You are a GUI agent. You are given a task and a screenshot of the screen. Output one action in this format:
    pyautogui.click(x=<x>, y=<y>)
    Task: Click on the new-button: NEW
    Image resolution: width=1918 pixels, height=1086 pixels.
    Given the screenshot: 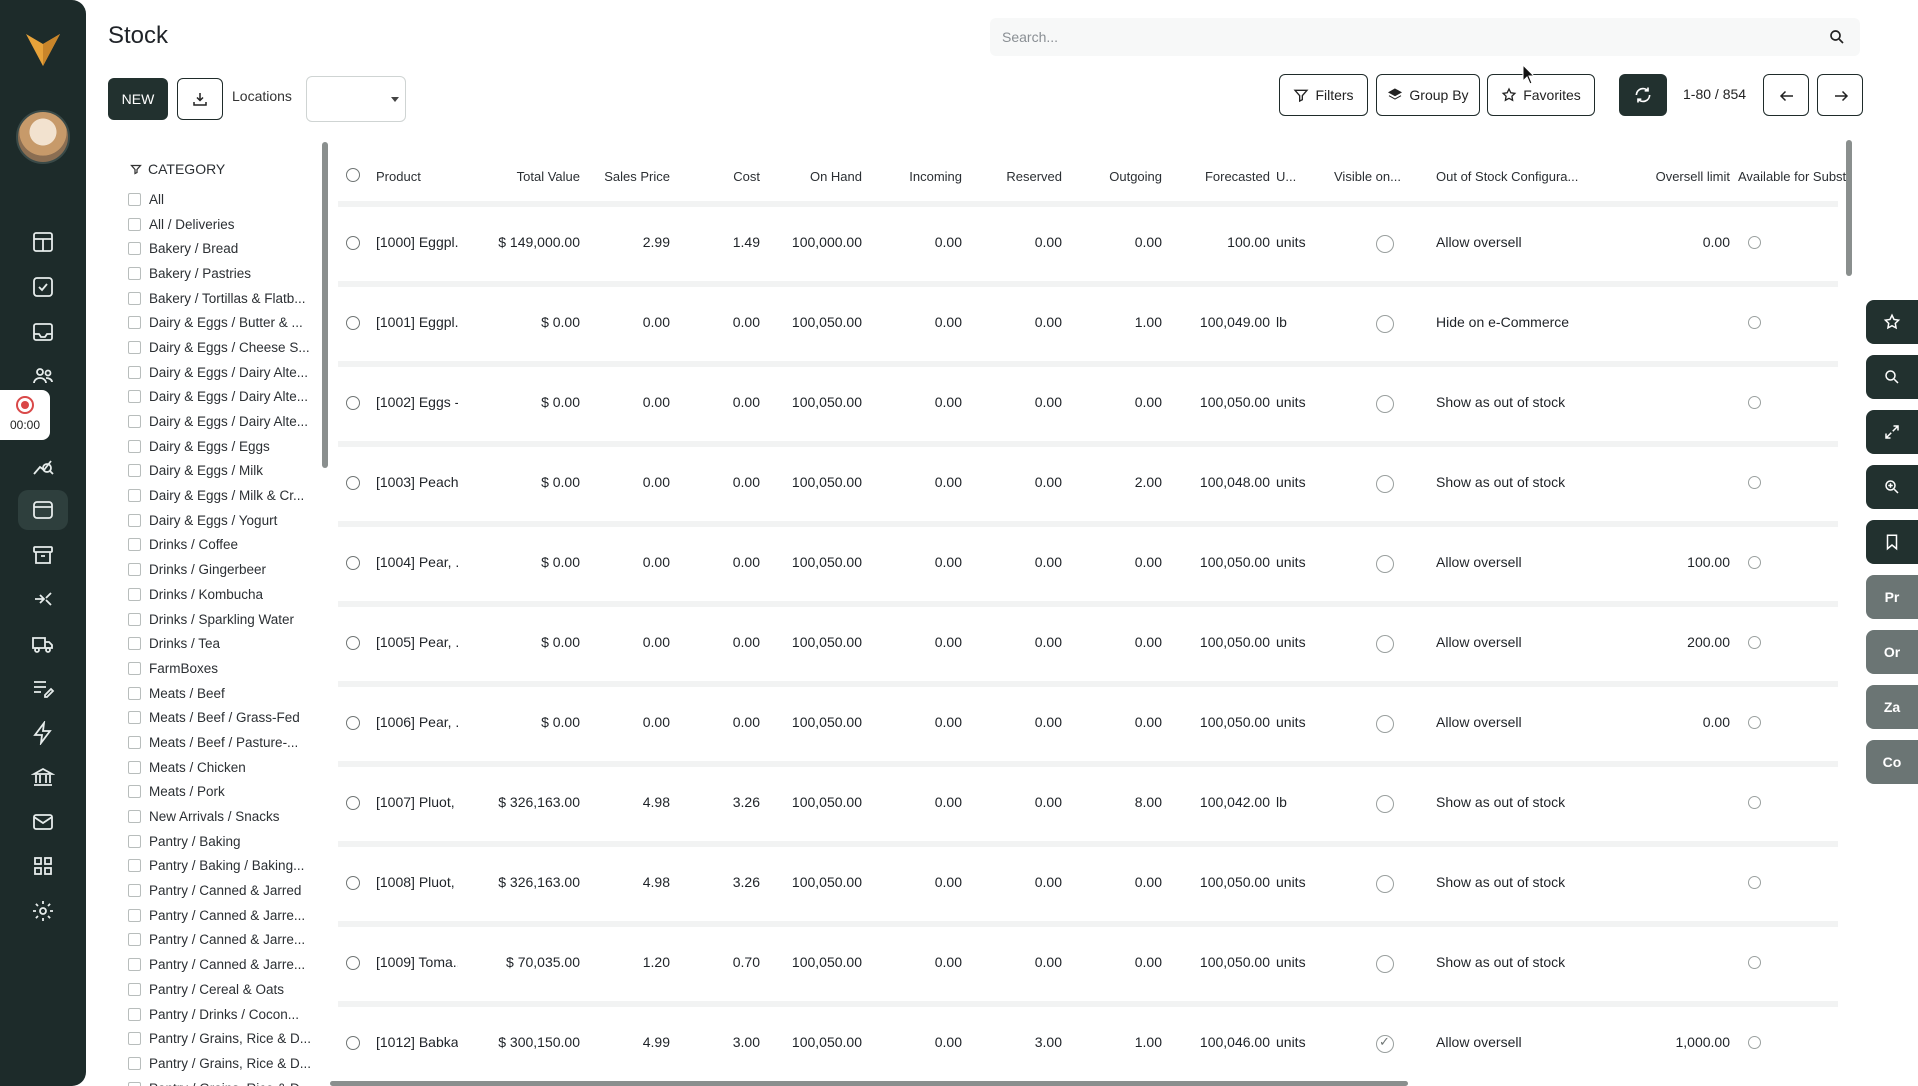 What is the action you would take?
    pyautogui.click(x=138, y=99)
    